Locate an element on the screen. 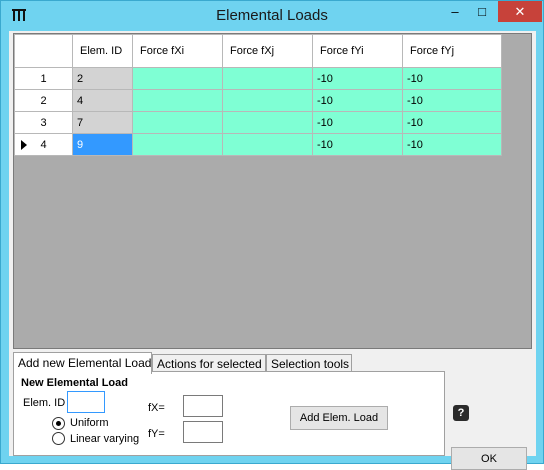  minimize-button: – is located at coordinates (455, 11).